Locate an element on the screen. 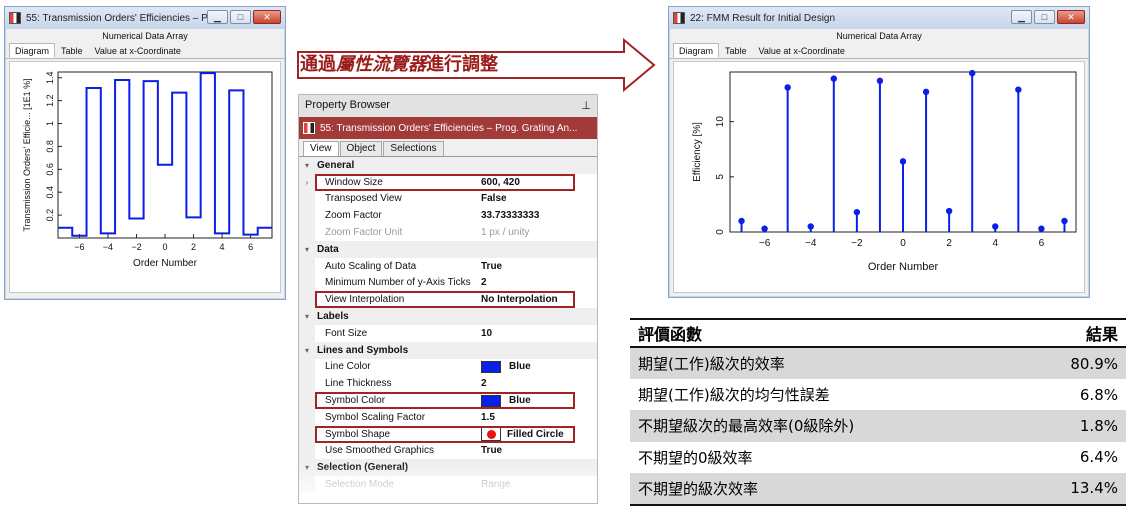  property-name: Zoom Factor Unit is located at coordinates (397, 232).